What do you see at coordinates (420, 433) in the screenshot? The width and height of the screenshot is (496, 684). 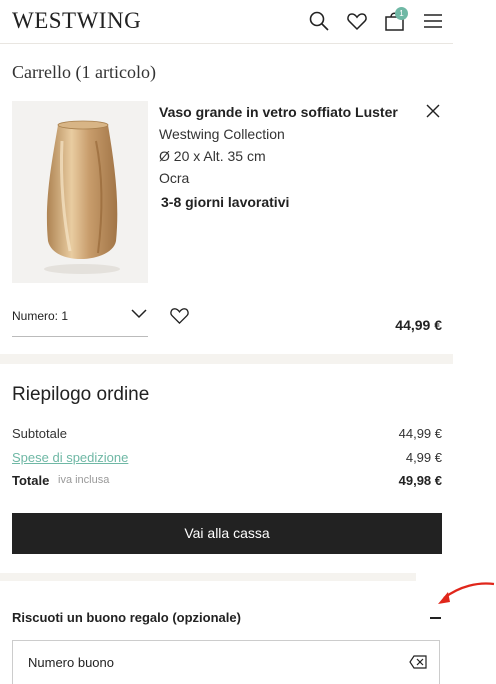 I see `subtotal-value: 44,99 €` at bounding box center [420, 433].